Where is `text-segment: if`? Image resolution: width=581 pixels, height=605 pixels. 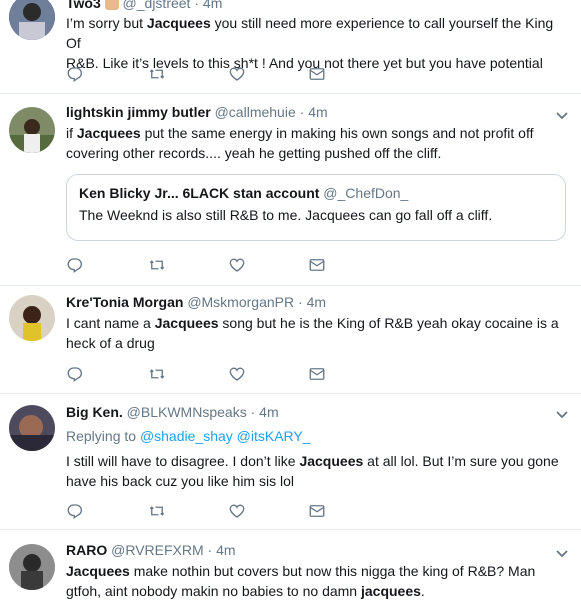 text-segment: if is located at coordinates (71, 133).